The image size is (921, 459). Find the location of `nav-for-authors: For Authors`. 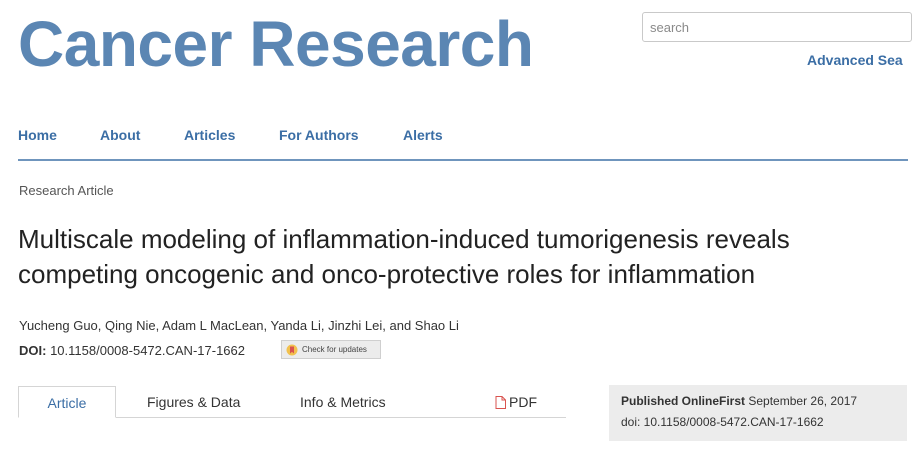

nav-for-authors: For Authors is located at coordinates (319, 135).